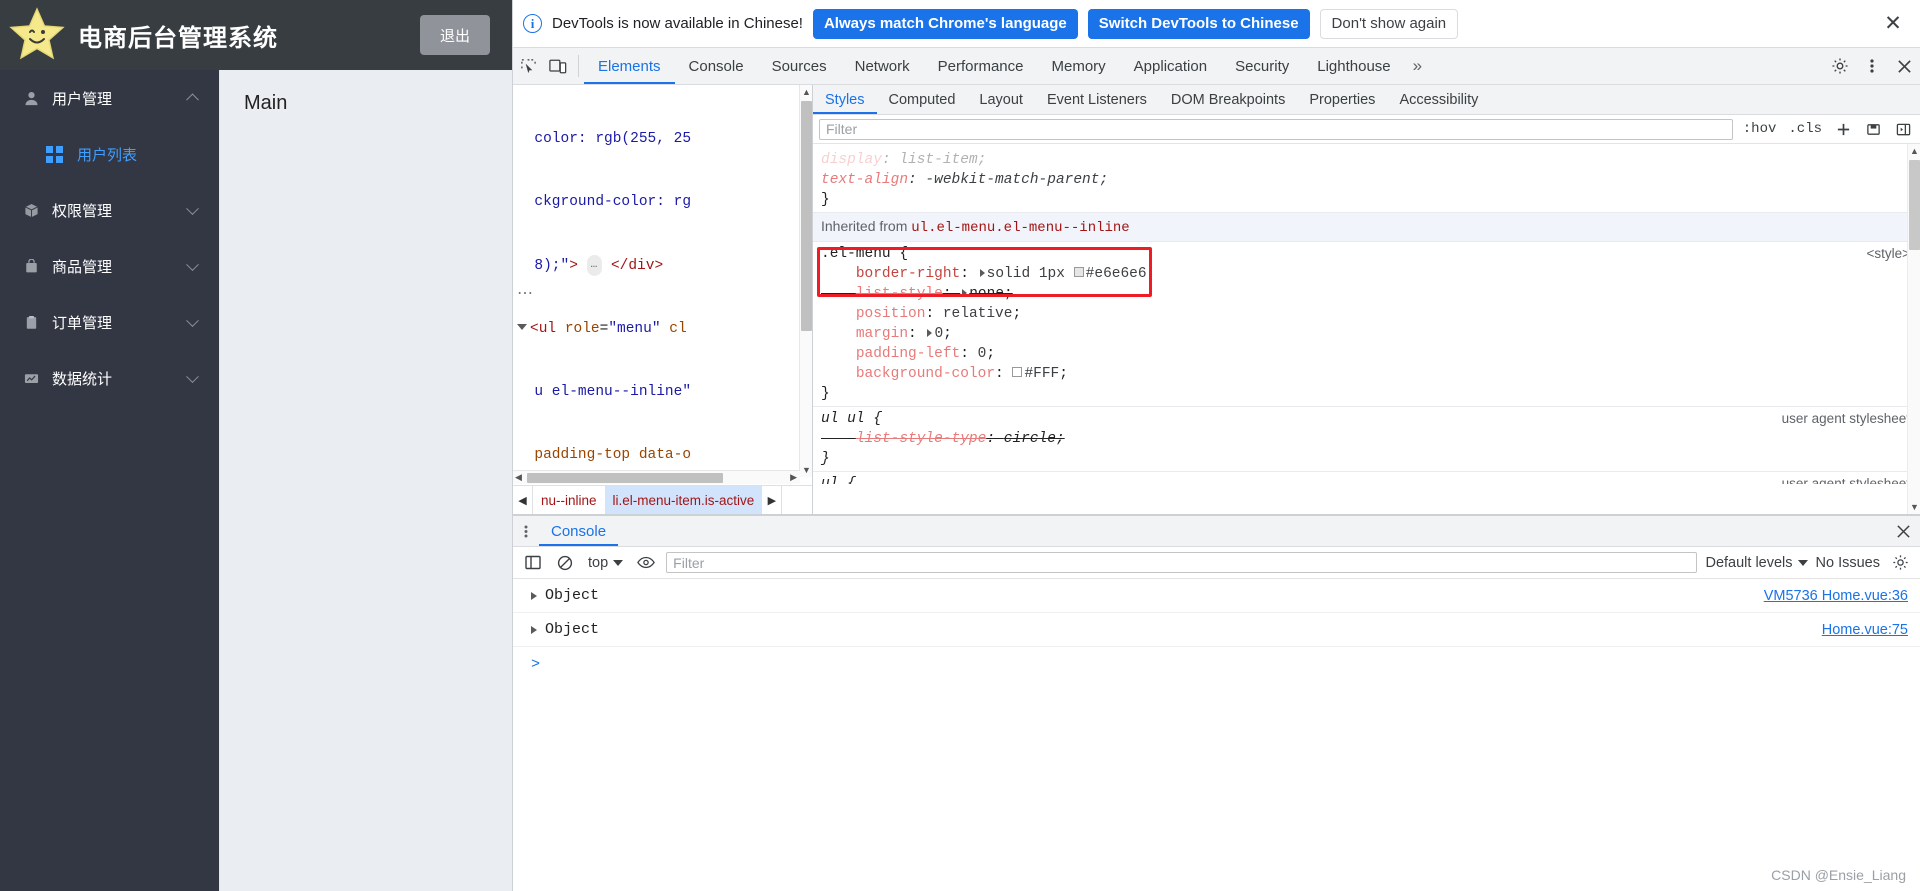 The height and width of the screenshot is (891, 1920). Describe the element at coordinates (662, 266) in the screenshot. I see `dom-line: 8);"> … </div>` at that location.